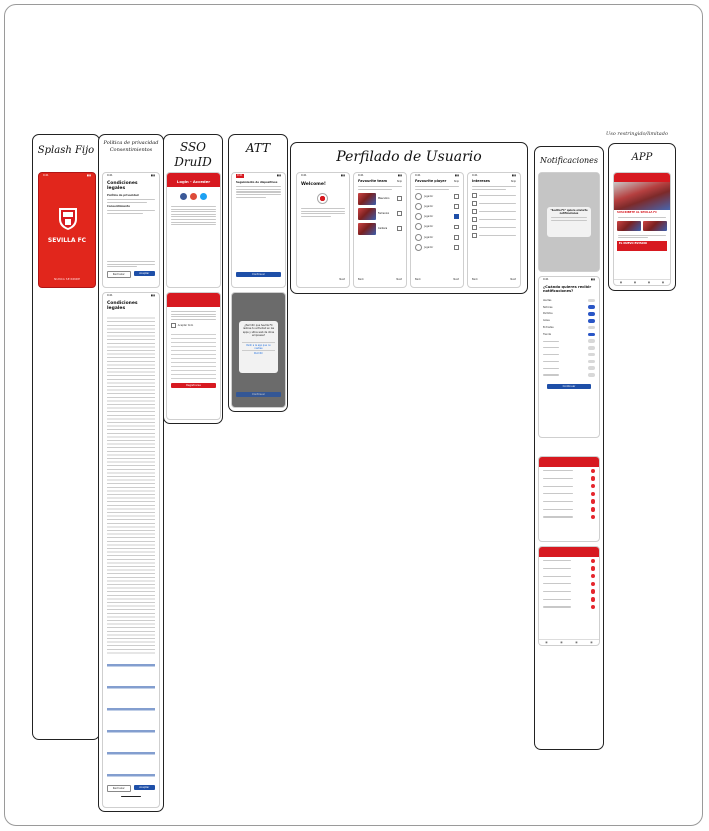  I want to click on team-next-button: Next, so click(399, 279).